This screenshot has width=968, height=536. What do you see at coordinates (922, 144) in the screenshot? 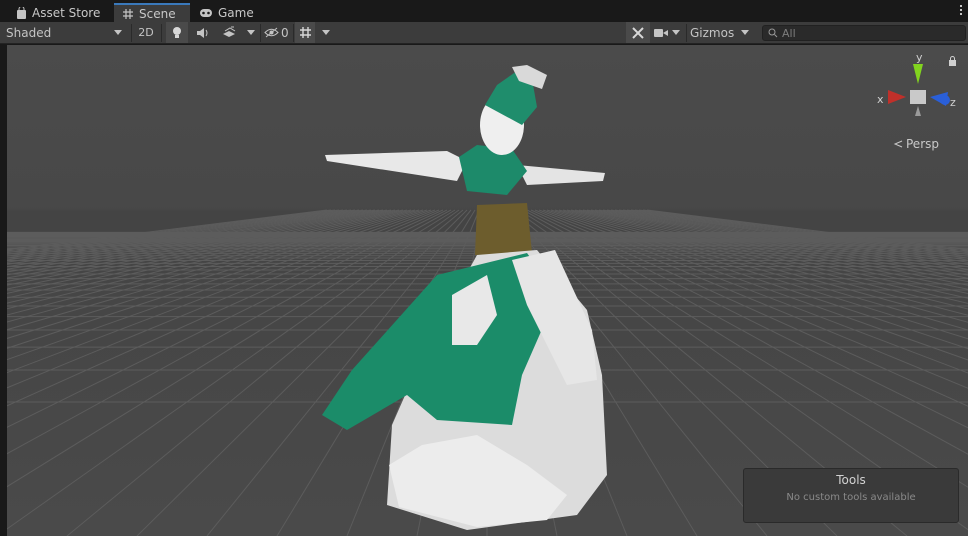
I see `projection-label: Persp` at bounding box center [922, 144].